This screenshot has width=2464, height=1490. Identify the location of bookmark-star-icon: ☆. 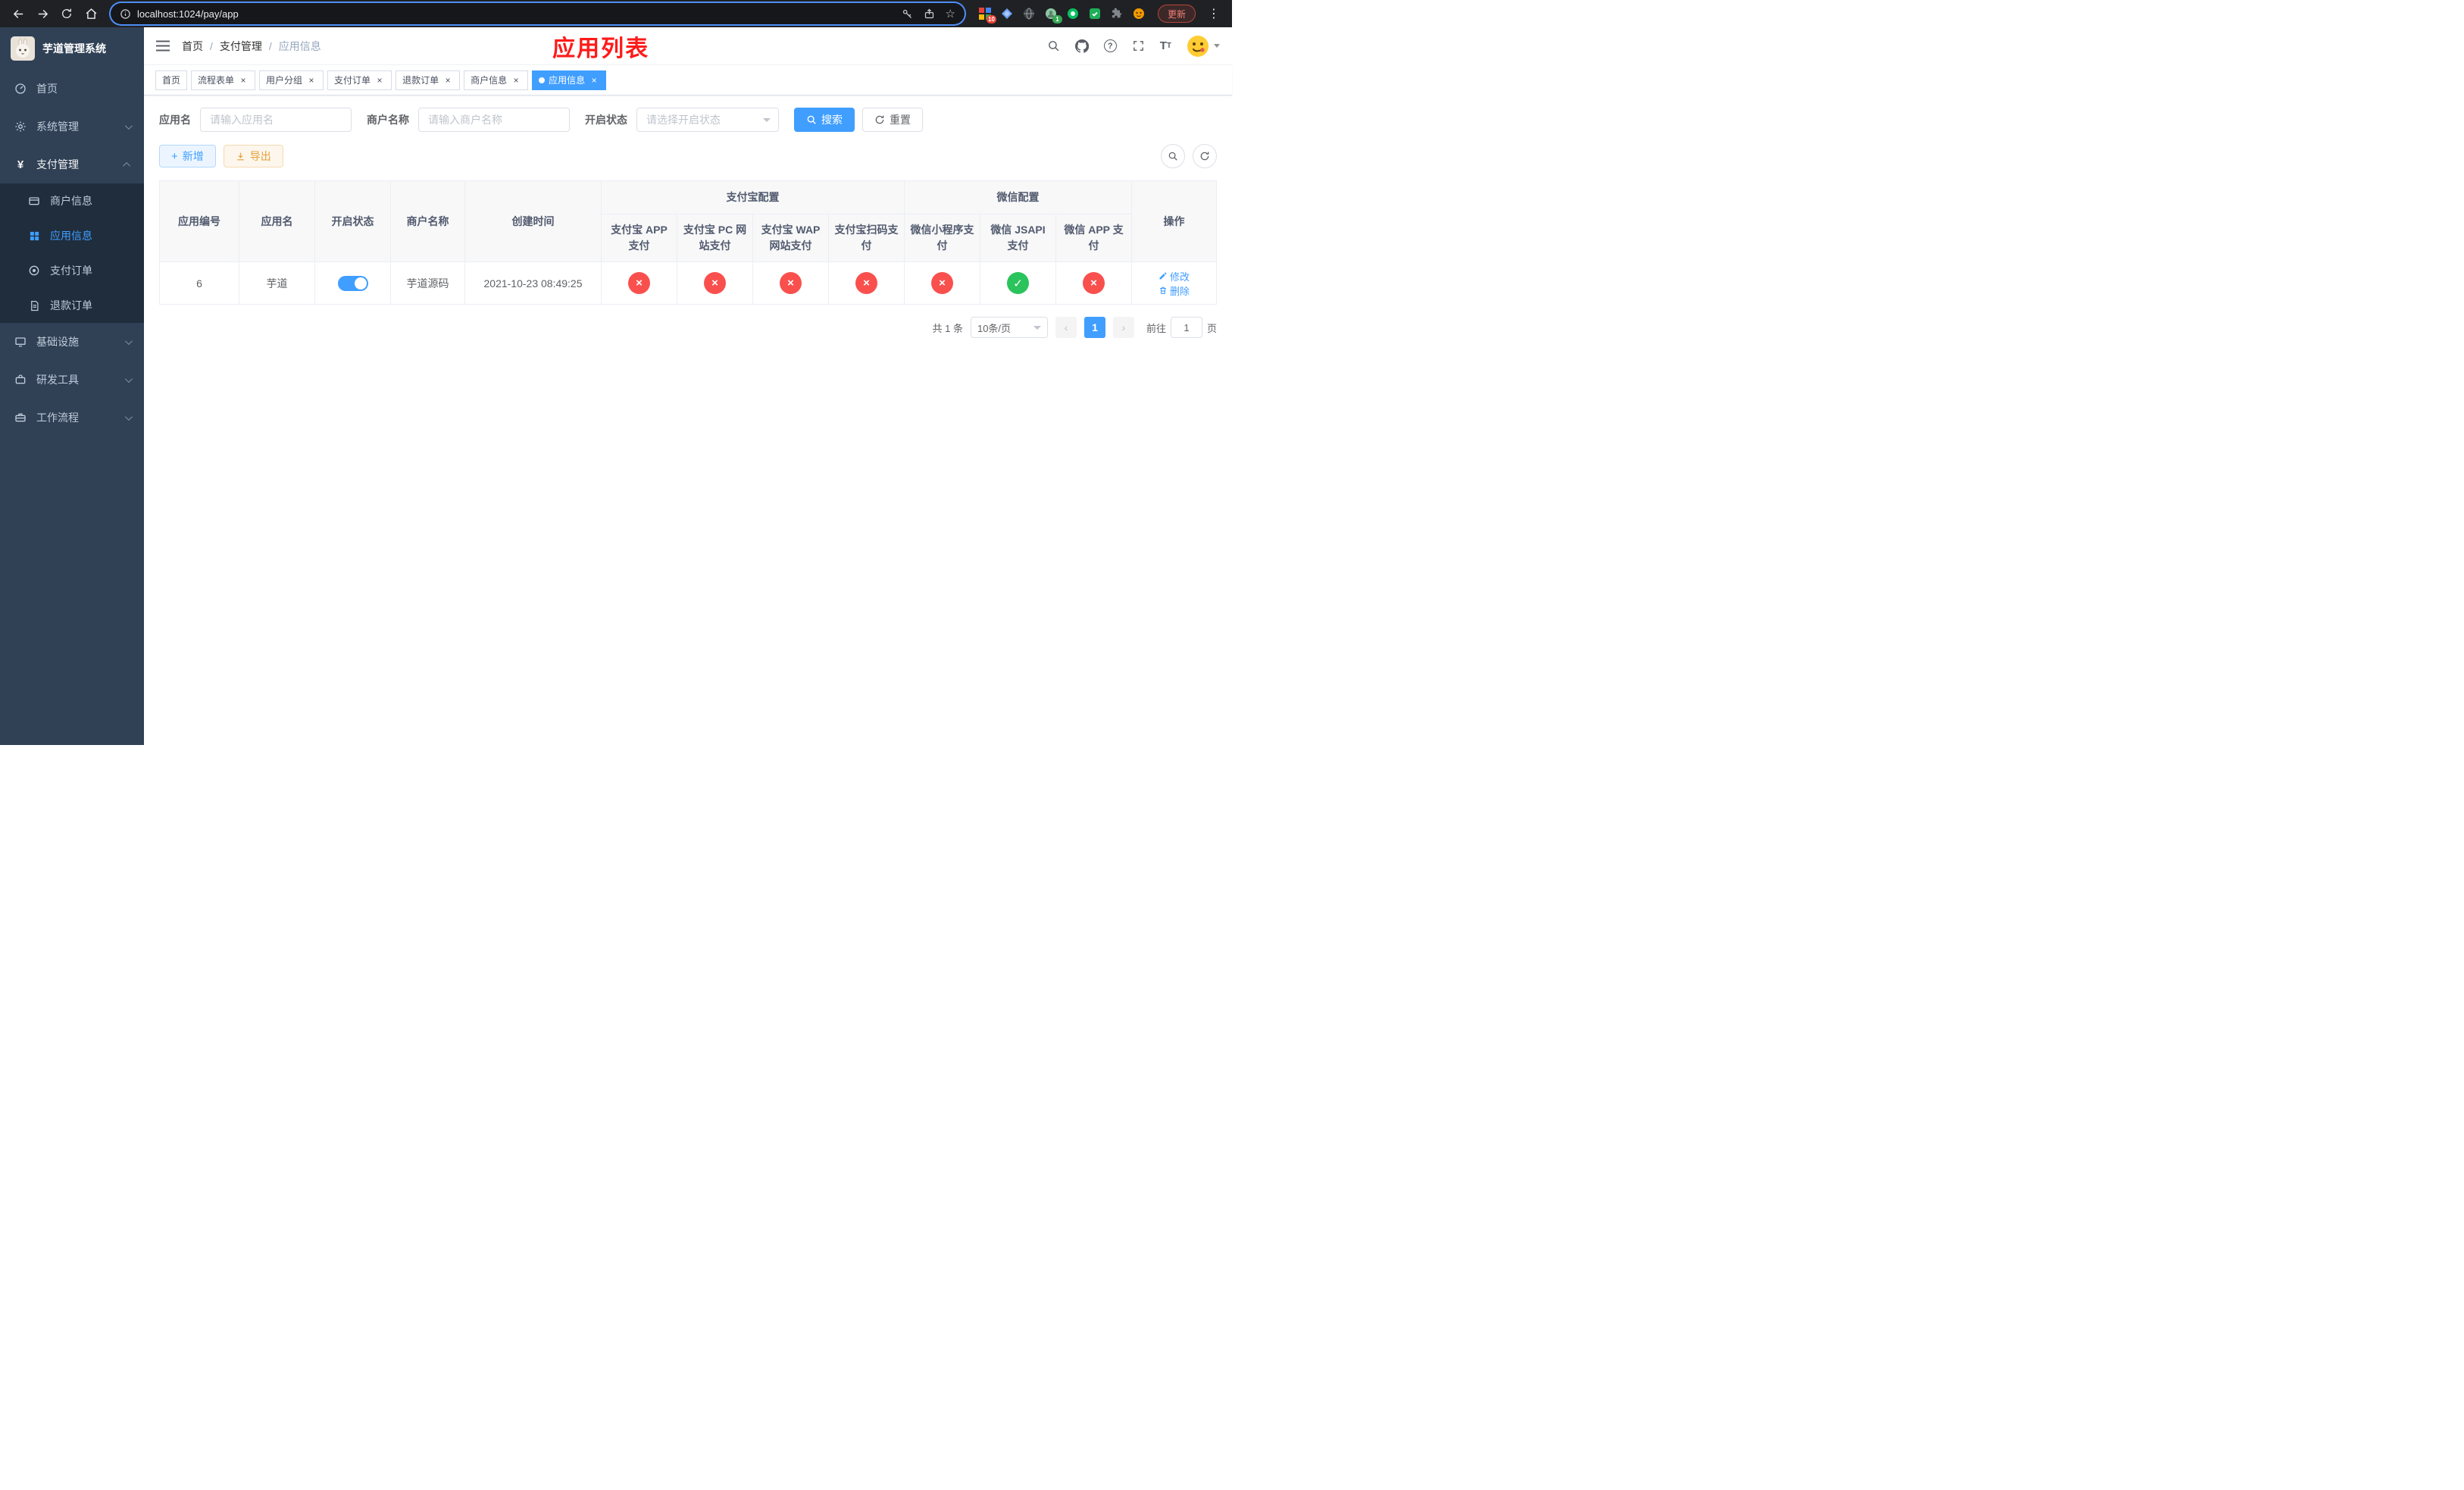
(950, 14).